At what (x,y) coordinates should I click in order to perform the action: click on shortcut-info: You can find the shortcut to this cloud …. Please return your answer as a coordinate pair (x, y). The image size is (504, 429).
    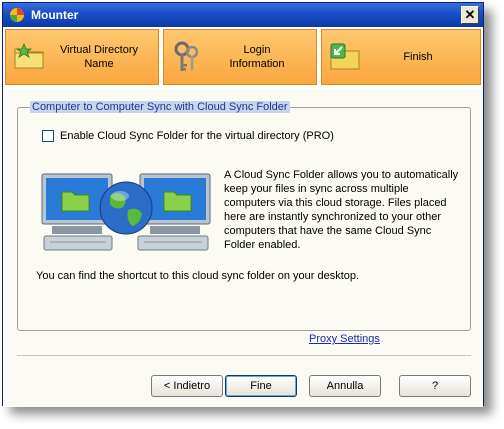
    Looking at the image, I should click on (198, 276).